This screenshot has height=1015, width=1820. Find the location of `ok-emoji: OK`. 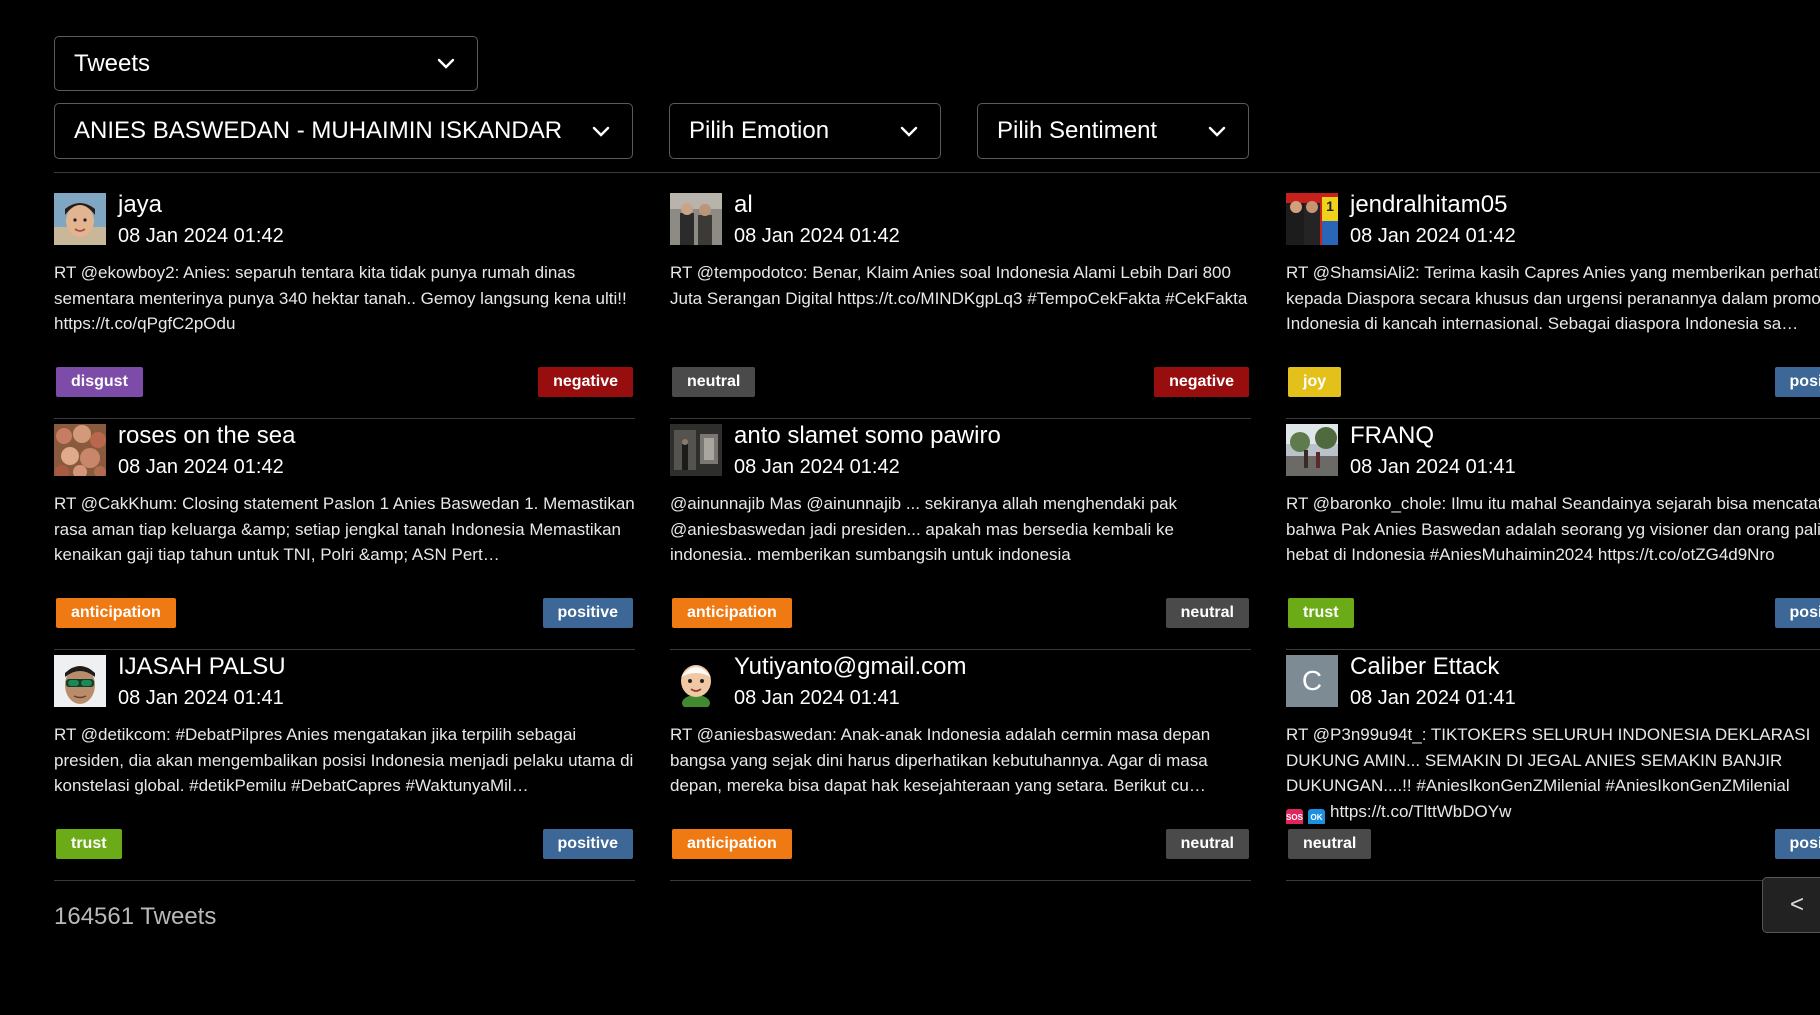

ok-emoji: OK is located at coordinates (1316, 816).